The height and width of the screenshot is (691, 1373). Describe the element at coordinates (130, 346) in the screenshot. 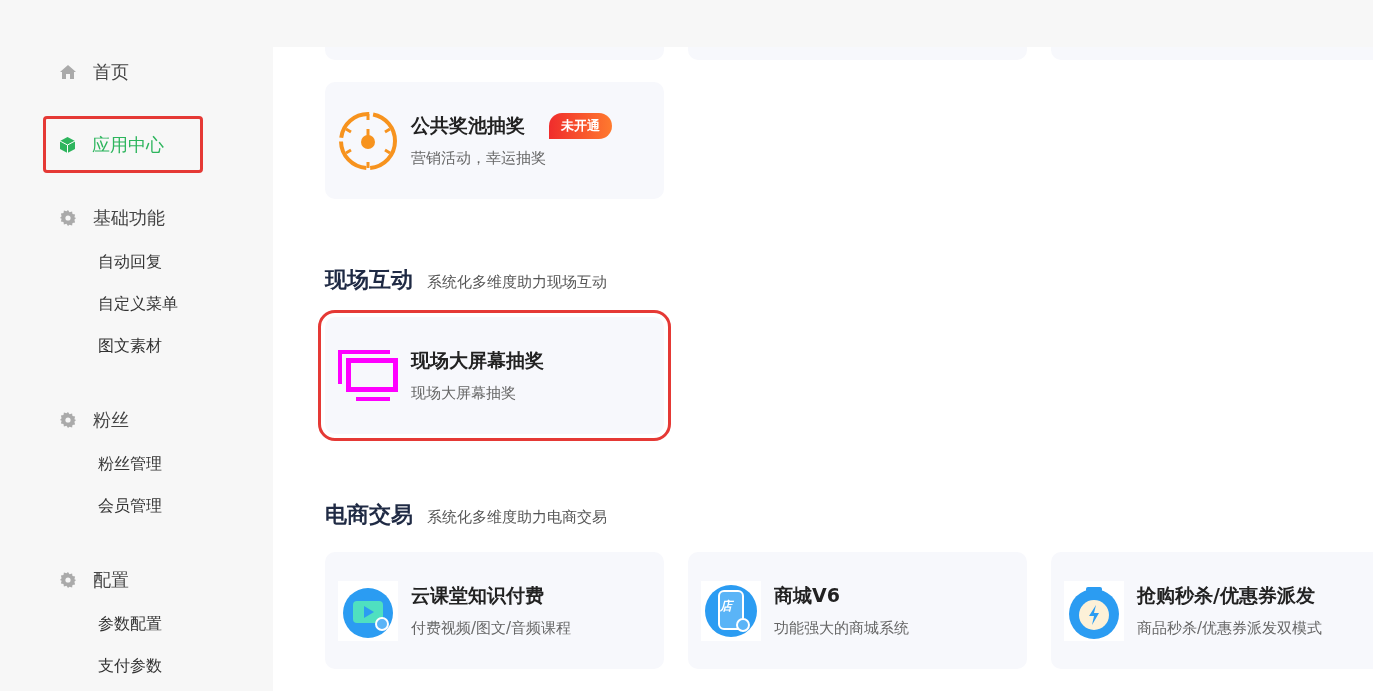

I see `sidebar-subitem: 图文素材` at that location.